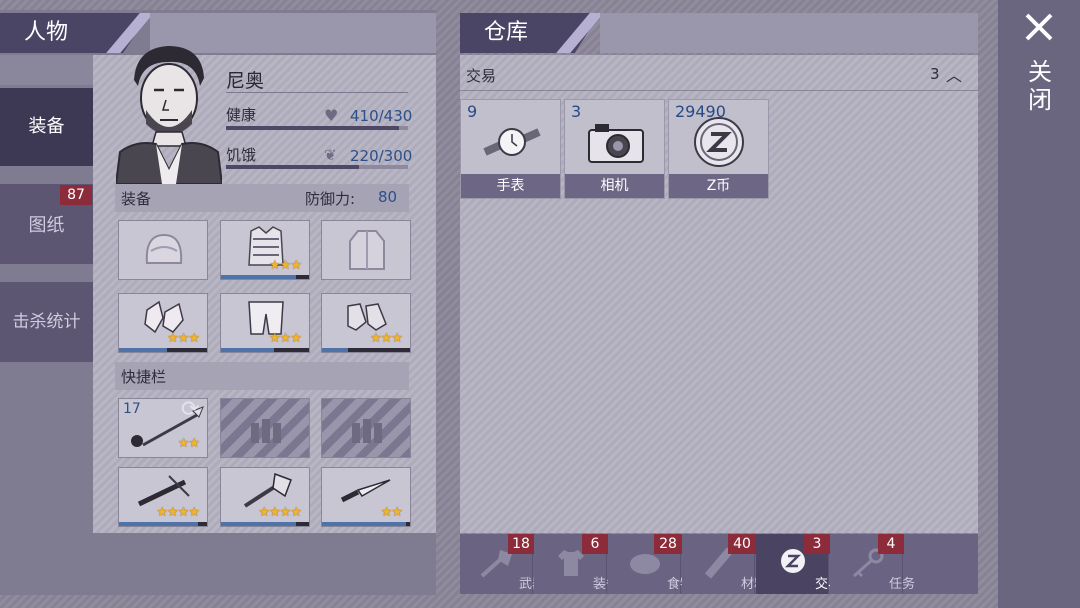 Image resolution: width=1080 pixels, height=608 pixels. I want to click on watch-icon, so click(512, 142).